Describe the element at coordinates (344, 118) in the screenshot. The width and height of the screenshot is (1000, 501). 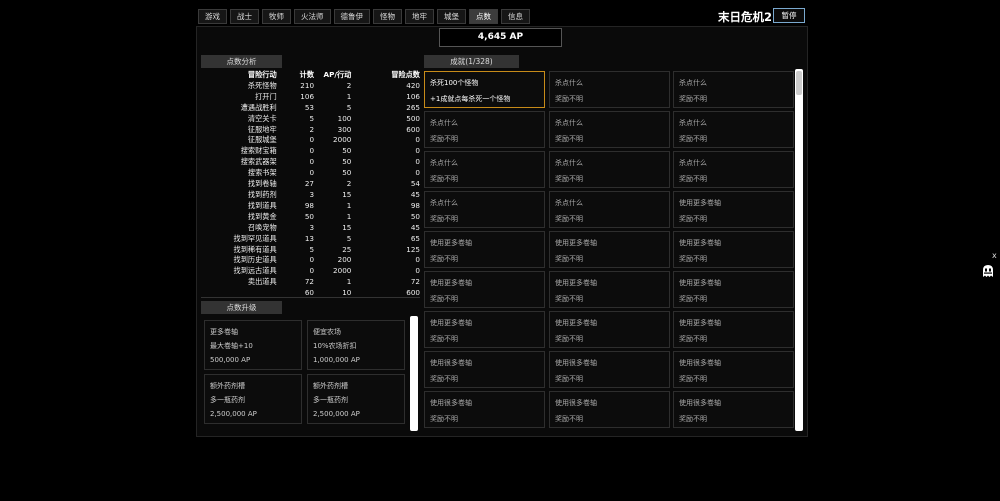
I see `stat-ap-per: 100` at that location.